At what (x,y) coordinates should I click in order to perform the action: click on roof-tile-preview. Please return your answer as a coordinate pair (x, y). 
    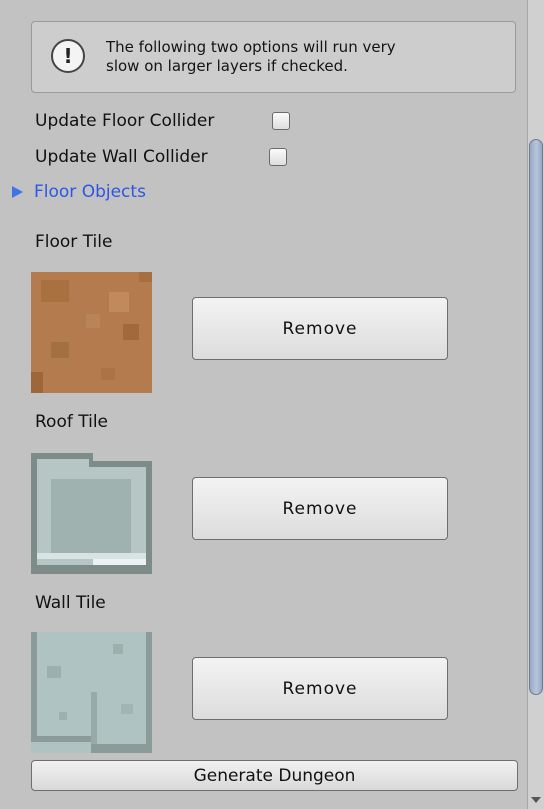
    Looking at the image, I should click on (91, 513).